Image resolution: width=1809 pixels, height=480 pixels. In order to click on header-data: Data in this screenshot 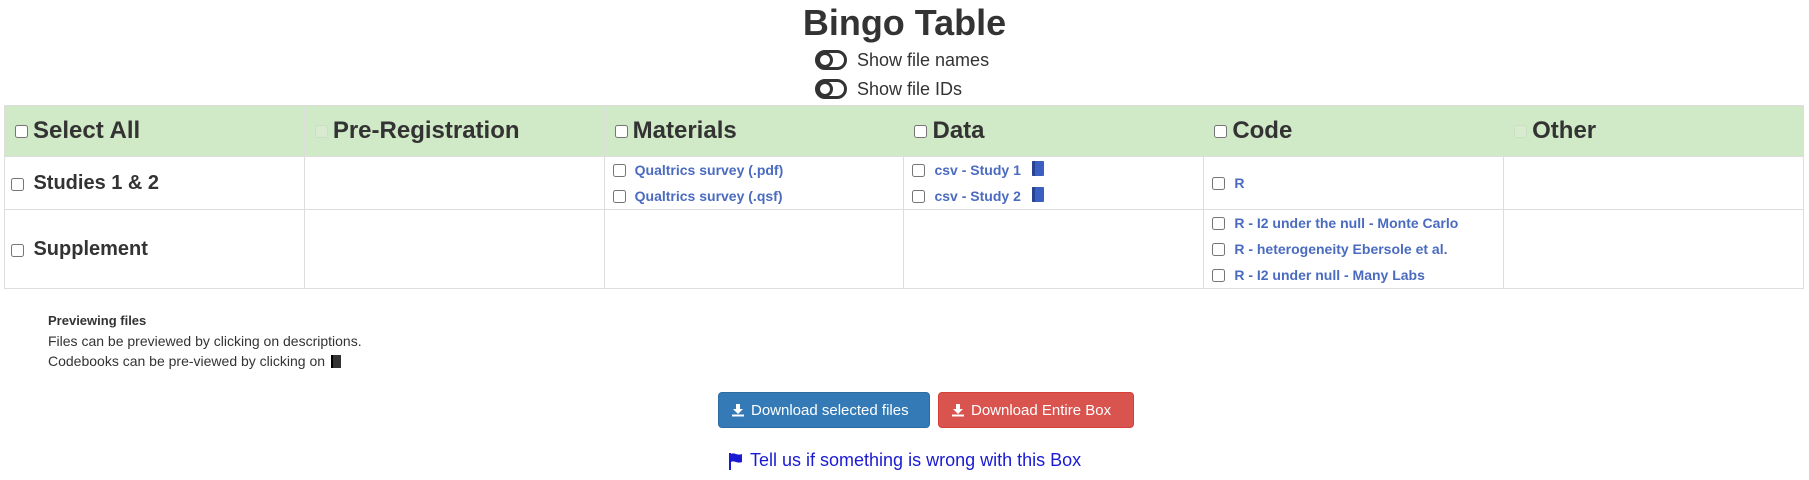, I will do `click(1054, 131)`.